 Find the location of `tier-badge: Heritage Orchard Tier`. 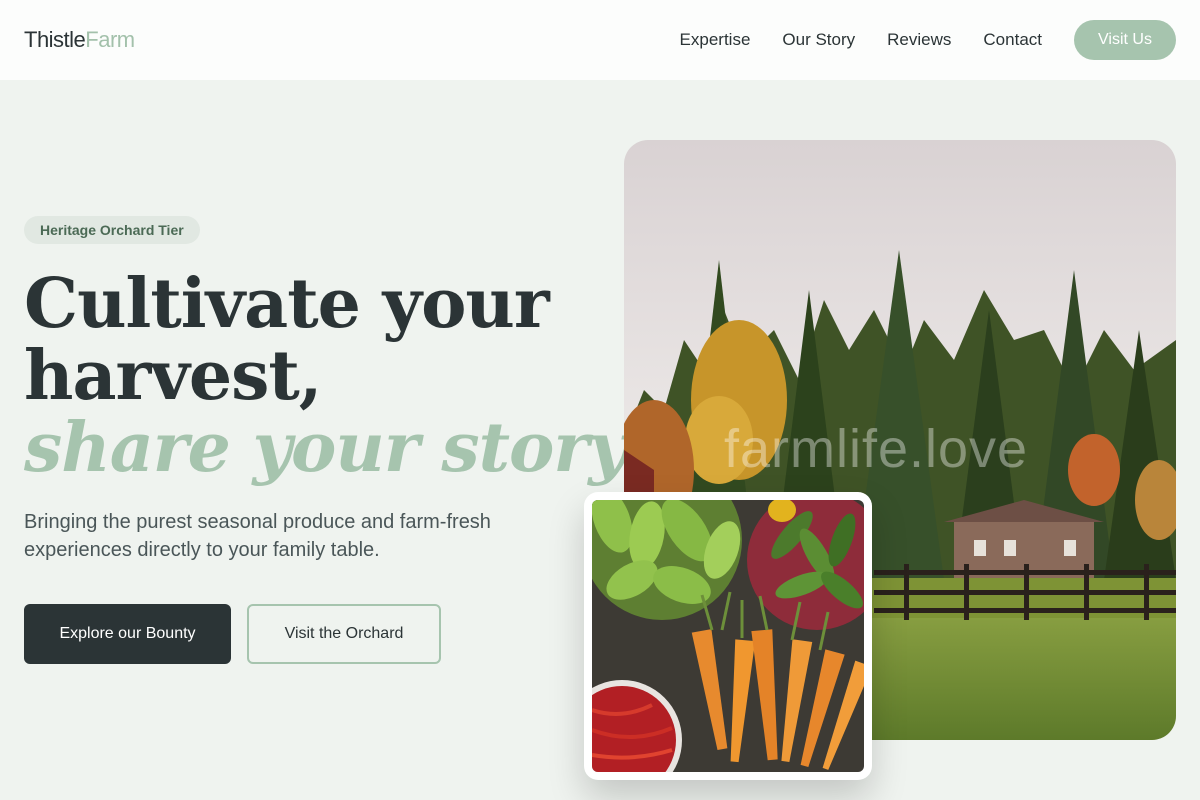

tier-badge: Heritage Orchard Tier is located at coordinates (112, 230).